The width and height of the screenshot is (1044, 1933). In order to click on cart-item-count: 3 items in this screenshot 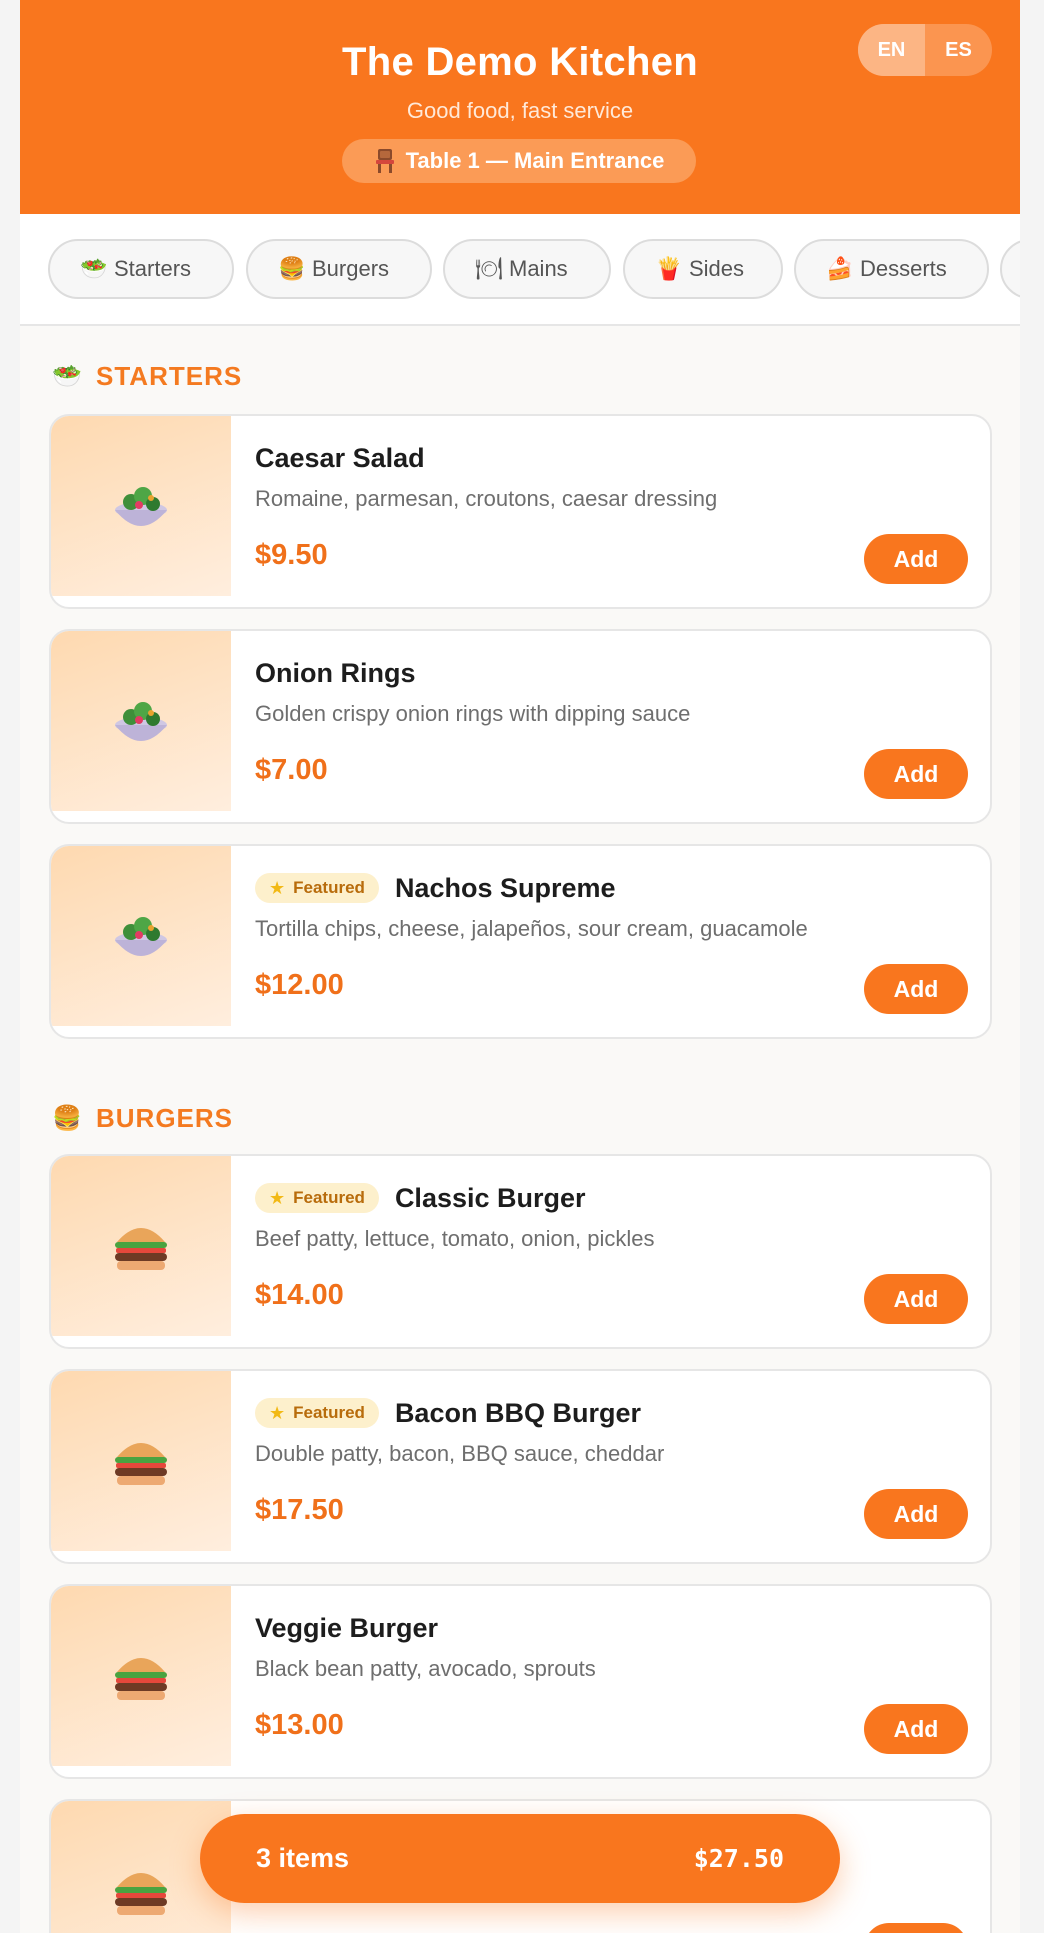, I will do `click(303, 1858)`.